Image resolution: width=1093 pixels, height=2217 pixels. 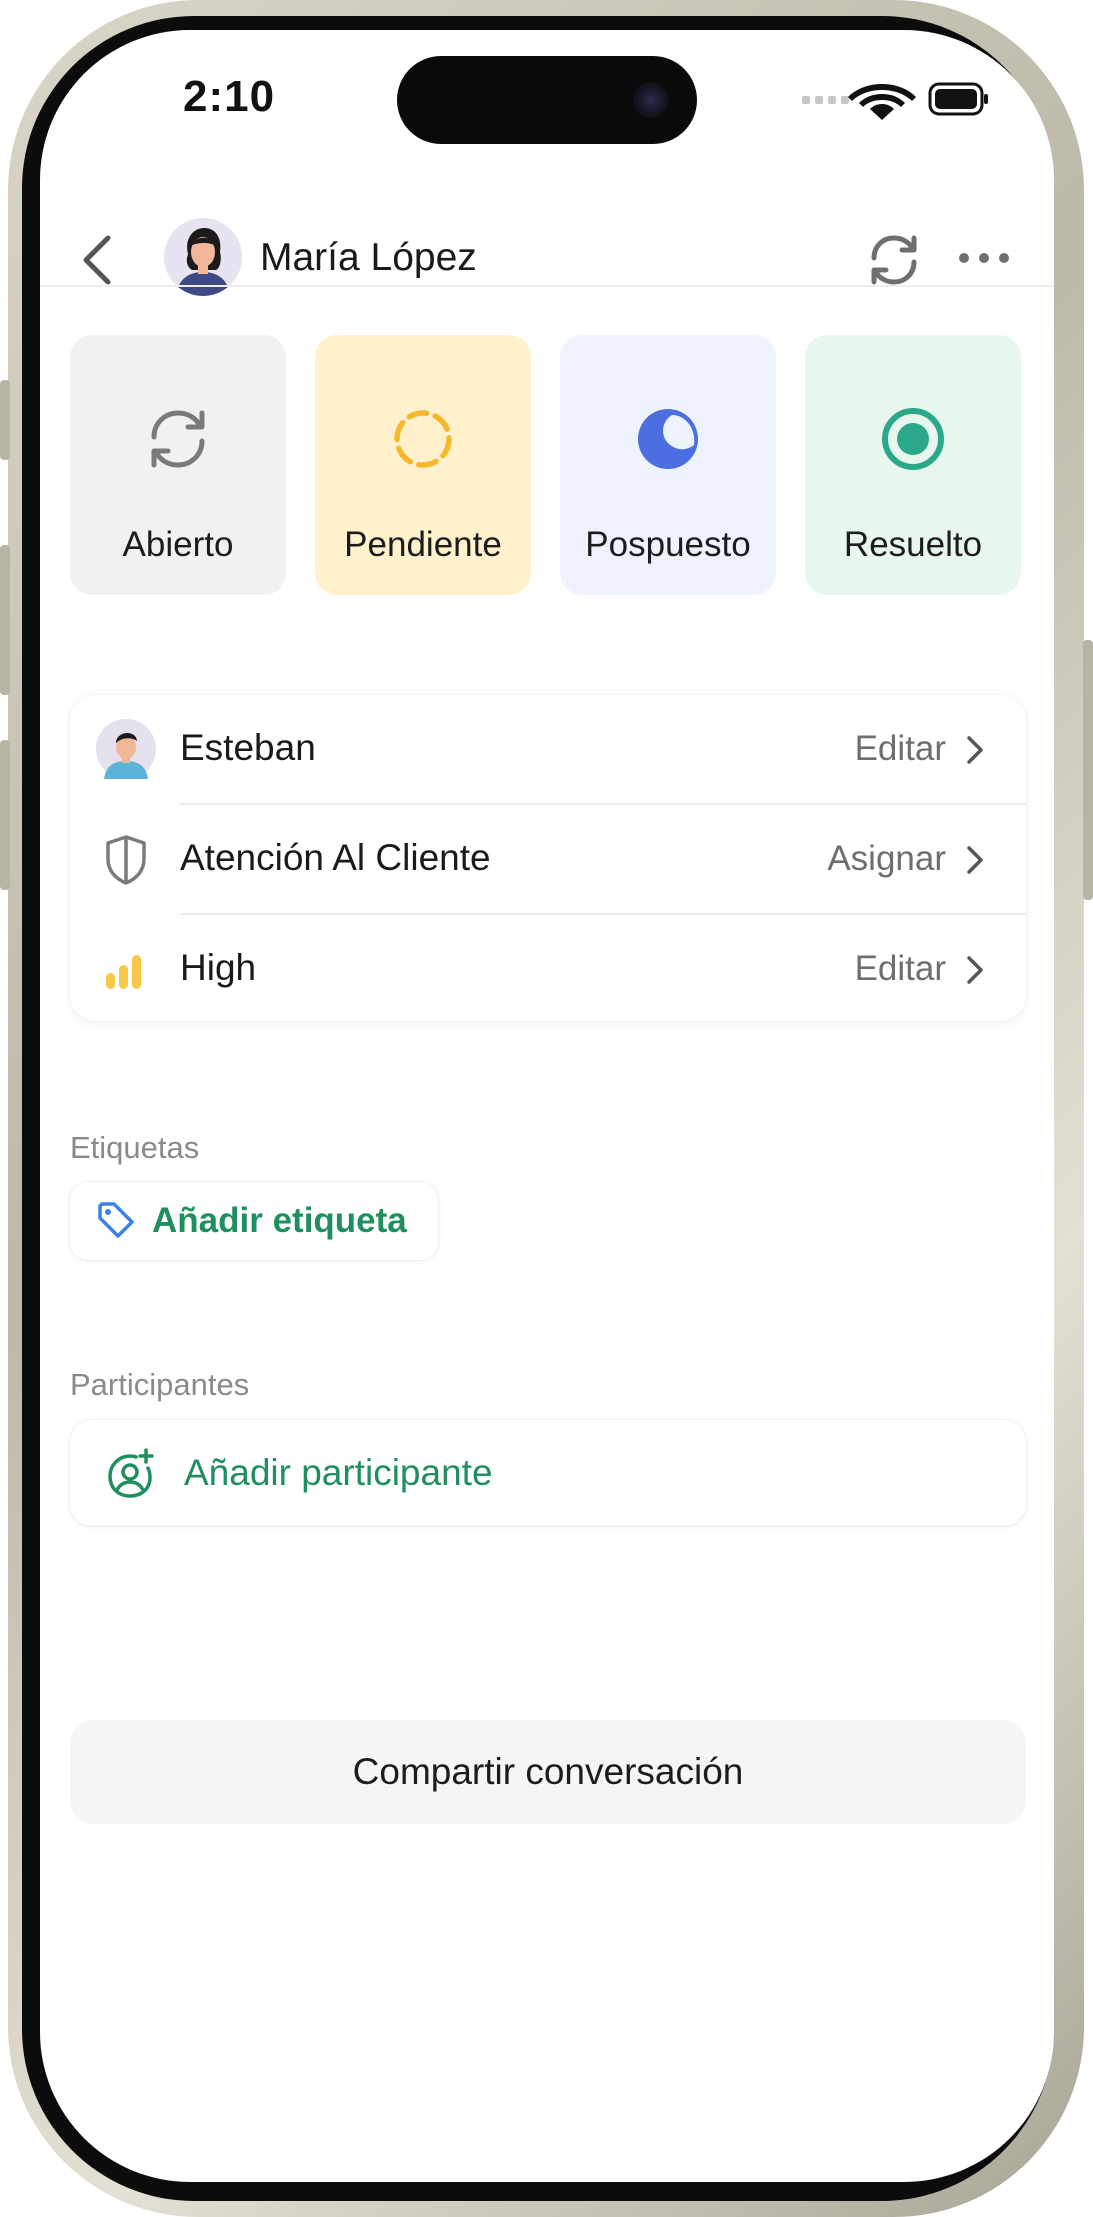 What do you see at coordinates (338, 1472) in the screenshot?
I see `add-participant-text: Añadir participante` at bounding box center [338, 1472].